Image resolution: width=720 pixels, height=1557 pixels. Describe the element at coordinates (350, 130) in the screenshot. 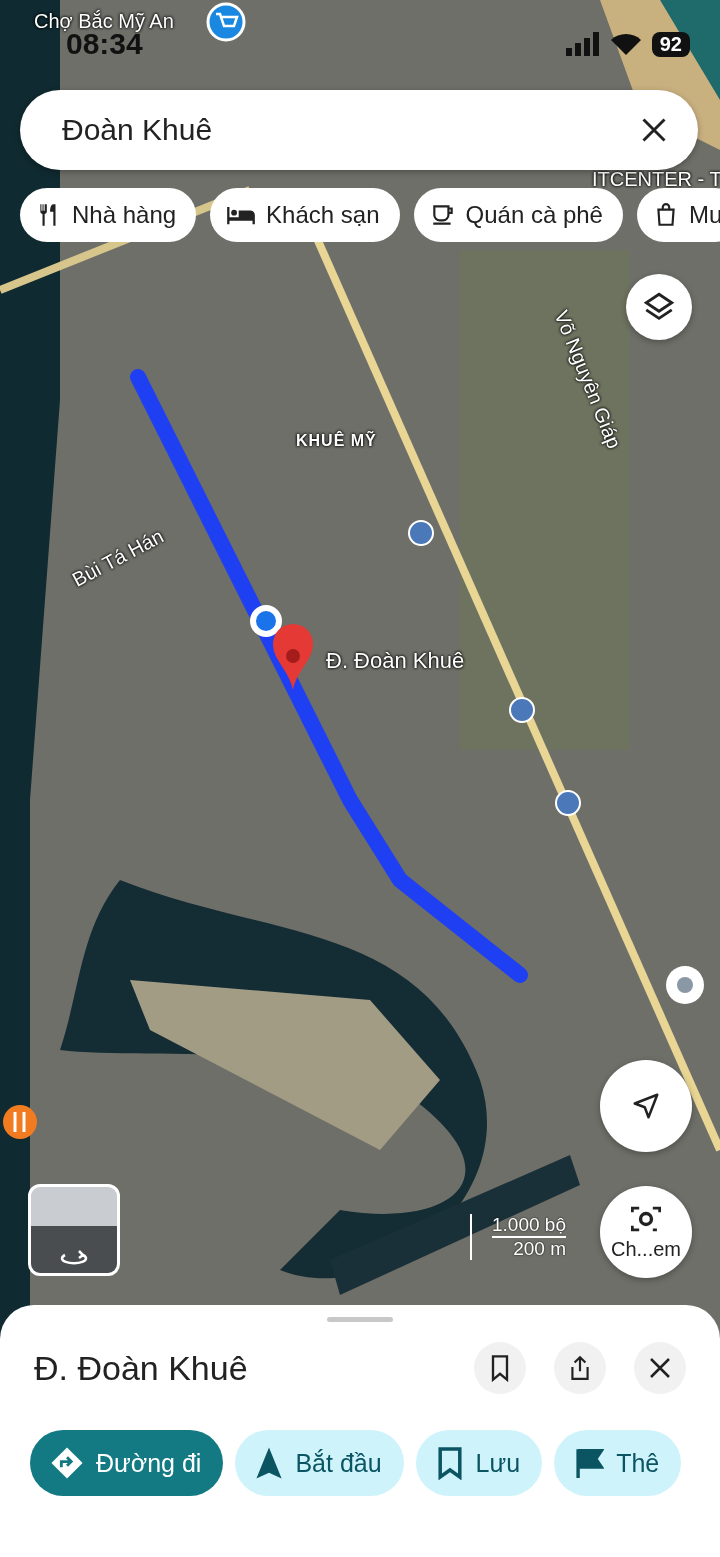

I see `search-input: Đoàn Khuê` at that location.